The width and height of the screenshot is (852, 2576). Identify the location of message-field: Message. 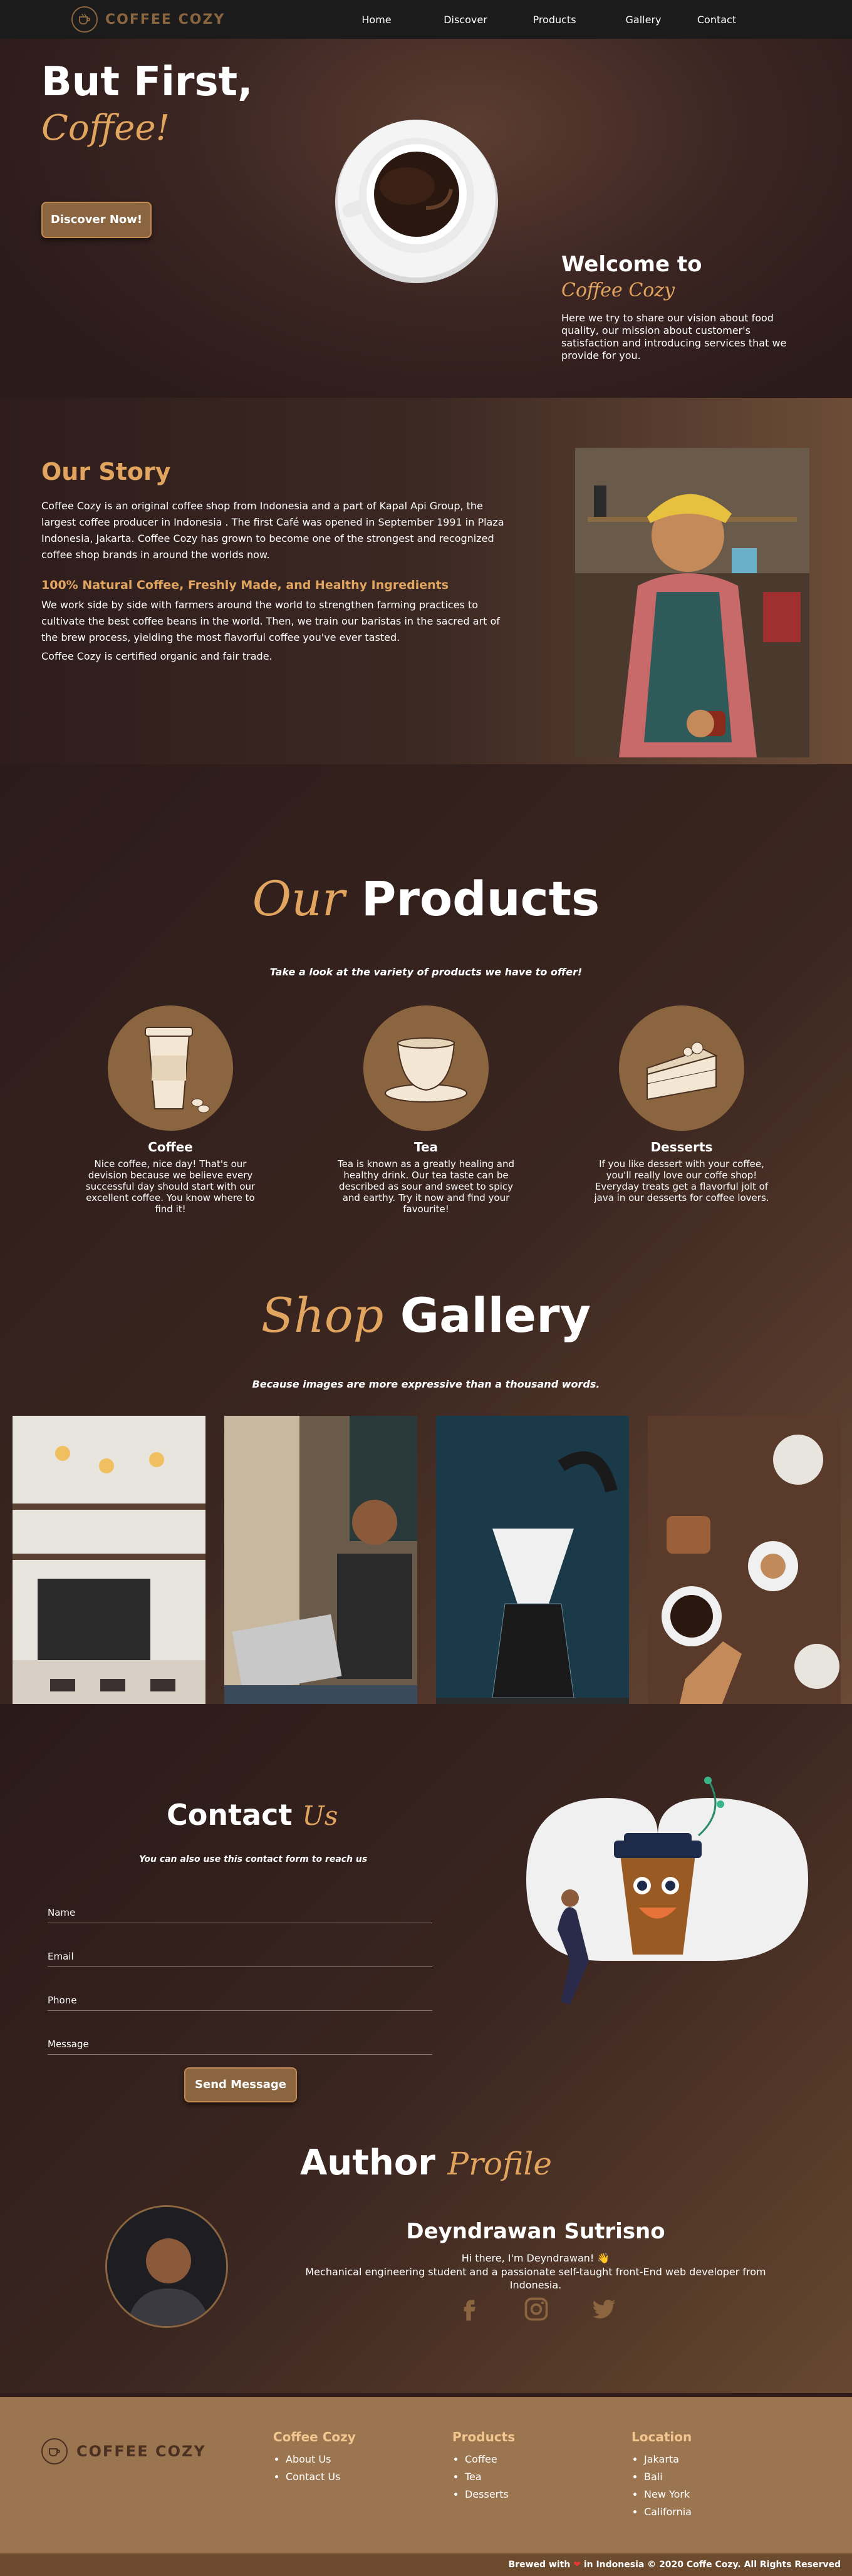
(240, 2046).